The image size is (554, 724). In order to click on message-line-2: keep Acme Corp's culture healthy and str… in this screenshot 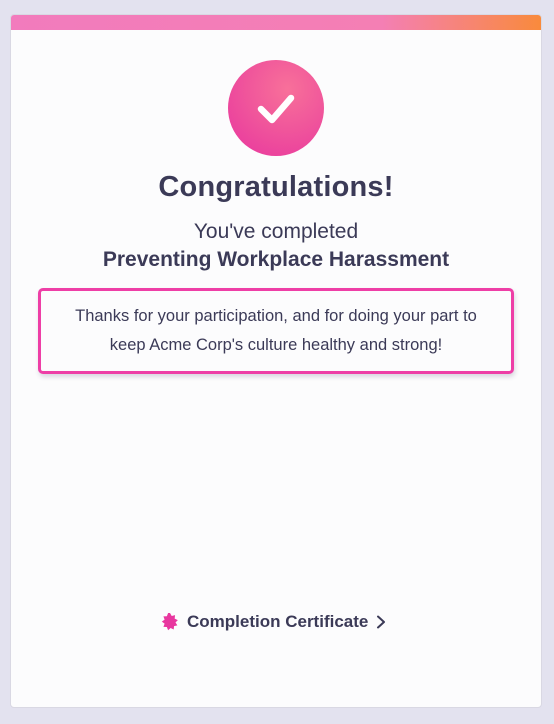, I will do `click(276, 345)`.